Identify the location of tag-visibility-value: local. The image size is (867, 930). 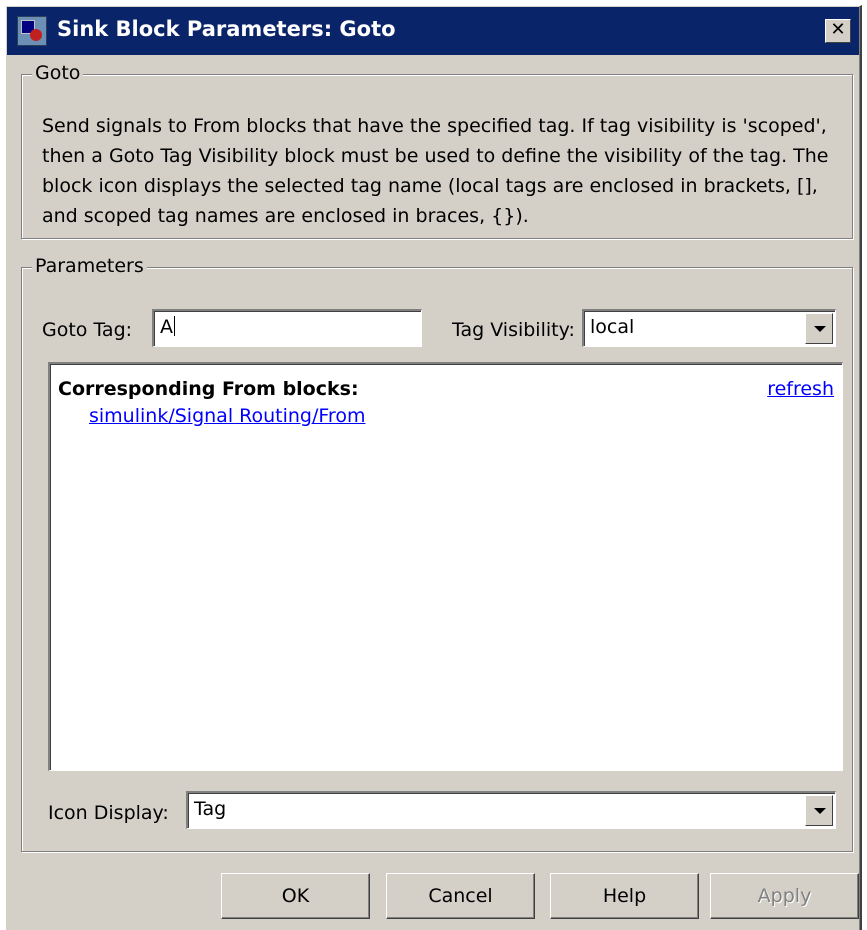
(612, 327).